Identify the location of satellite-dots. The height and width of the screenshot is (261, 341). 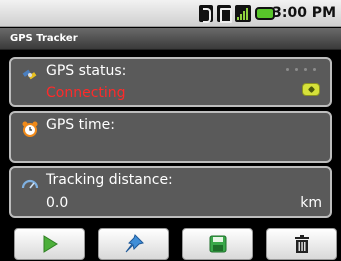
(301, 69).